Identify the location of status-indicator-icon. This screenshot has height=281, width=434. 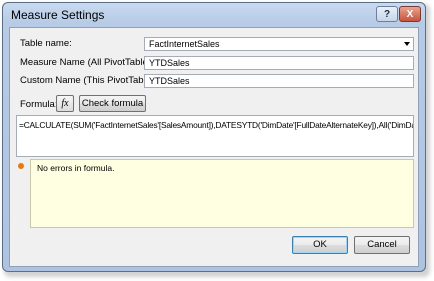
(21, 166).